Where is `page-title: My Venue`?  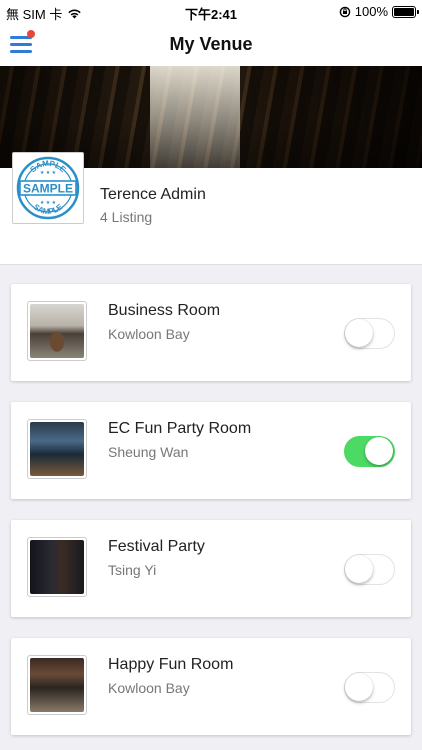
page-title: My Venue is located at coordinates (211, 44).